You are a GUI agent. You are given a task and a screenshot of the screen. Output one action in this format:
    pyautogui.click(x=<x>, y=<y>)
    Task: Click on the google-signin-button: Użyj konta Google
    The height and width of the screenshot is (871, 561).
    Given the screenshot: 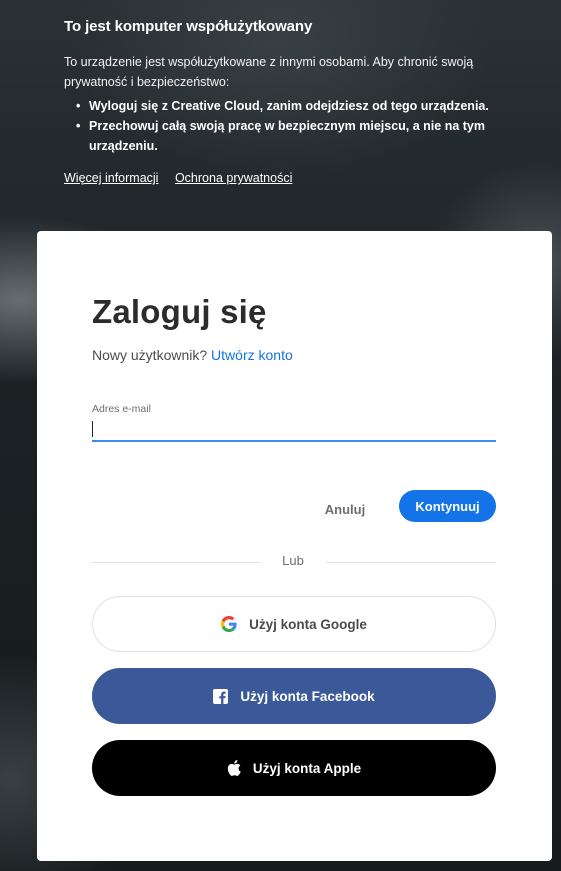 What is the action you would take?
    pyautogui.click(x=294, y=624)
    